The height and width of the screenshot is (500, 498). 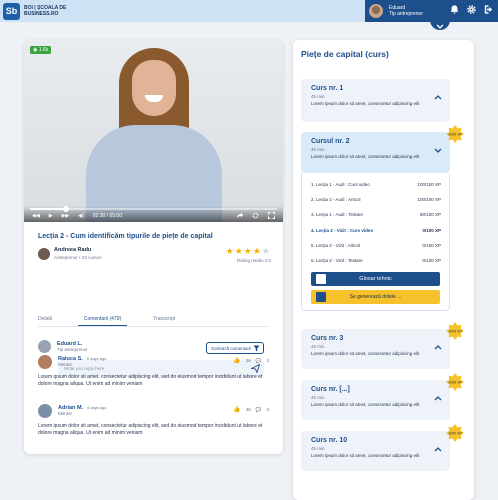 I want to click on time-total: 05:00, so click(x=115, y=216).